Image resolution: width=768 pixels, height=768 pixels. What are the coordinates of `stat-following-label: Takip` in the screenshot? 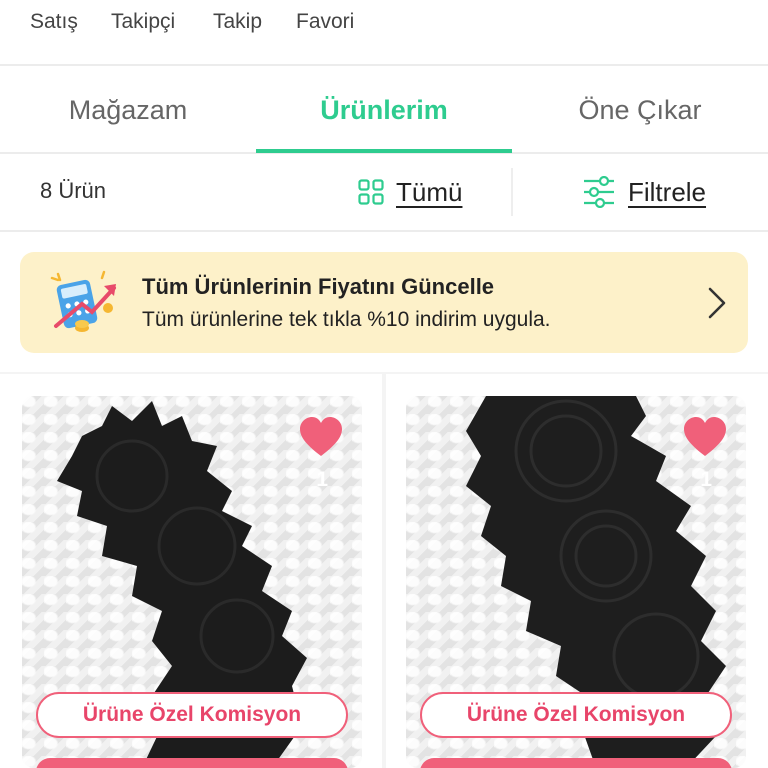 It's located at (237, 22).